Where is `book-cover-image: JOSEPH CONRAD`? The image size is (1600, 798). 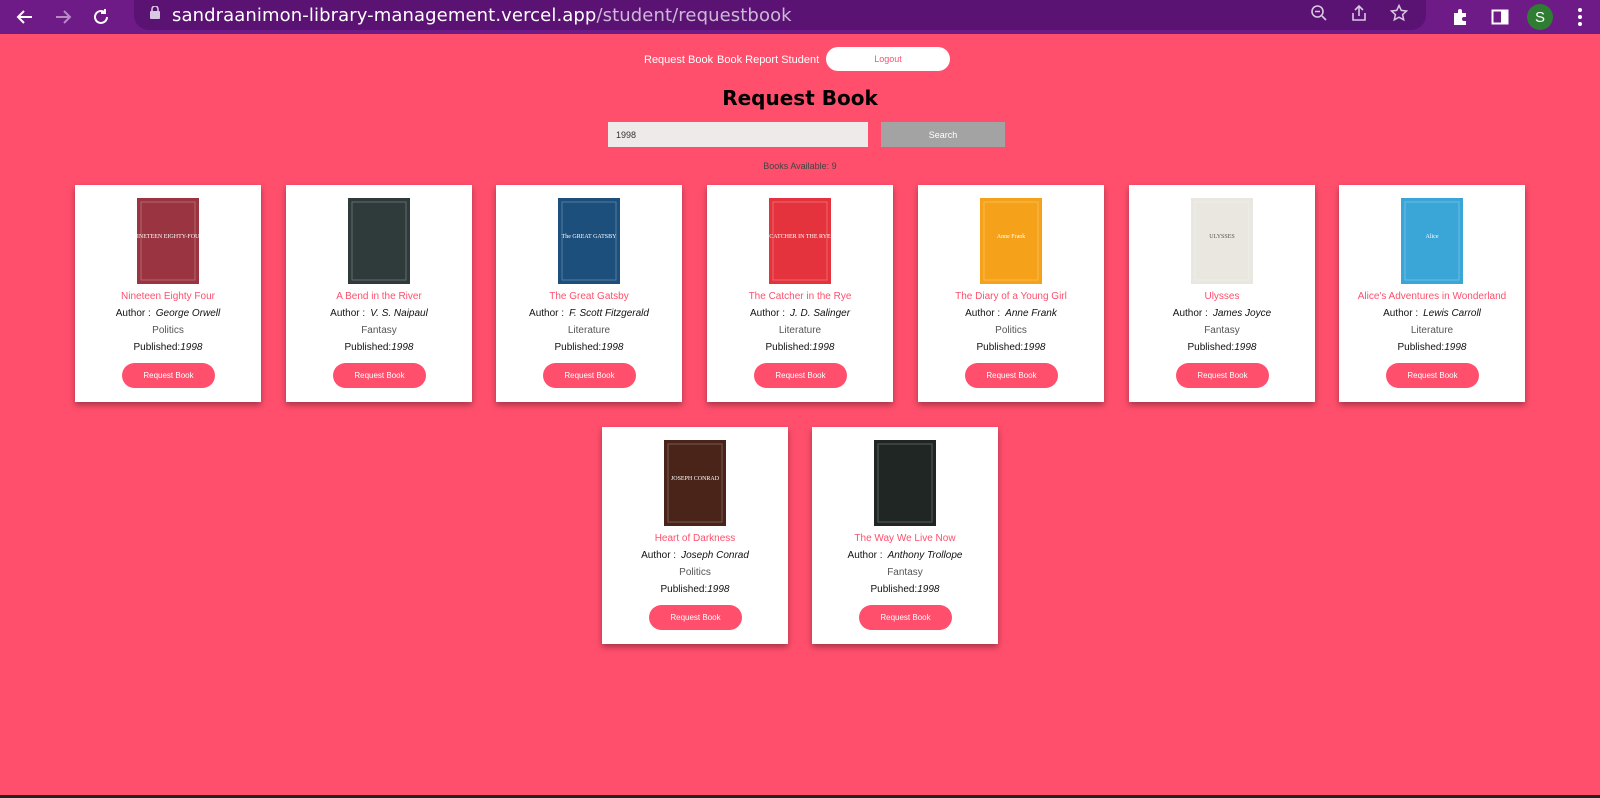 book-cover-image: JOSEPH CONRAD is located at coordinates (695, 483).